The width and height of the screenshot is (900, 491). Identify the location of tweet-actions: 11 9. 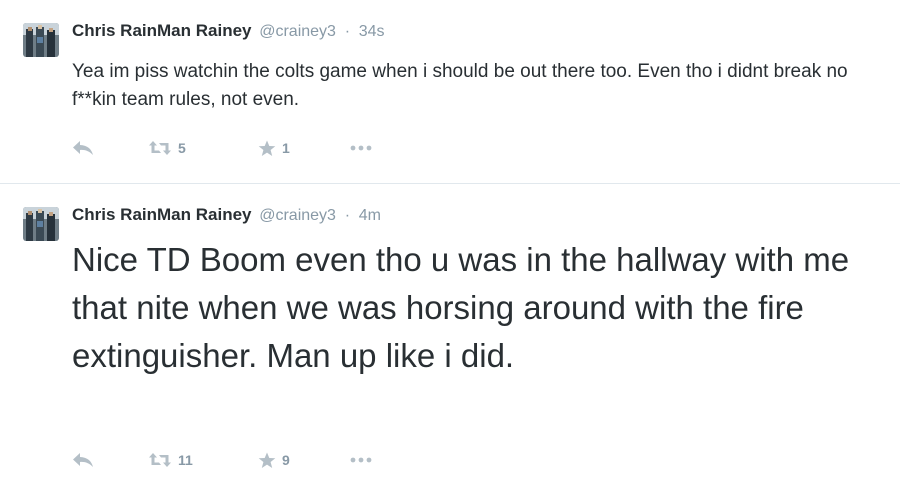
(272, 460).